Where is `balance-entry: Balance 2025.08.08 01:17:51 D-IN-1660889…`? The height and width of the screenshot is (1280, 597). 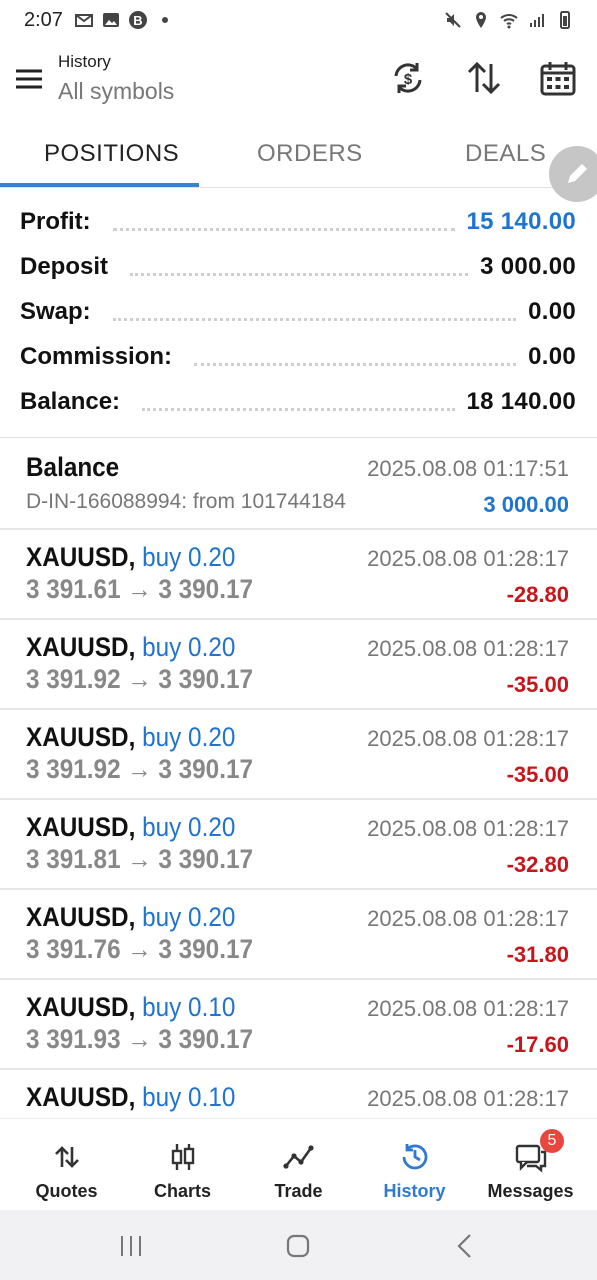 balance-entry: Balance 2025.08.08 01:17:51 D-IN-1660889… is located at coordinates (298, 484).